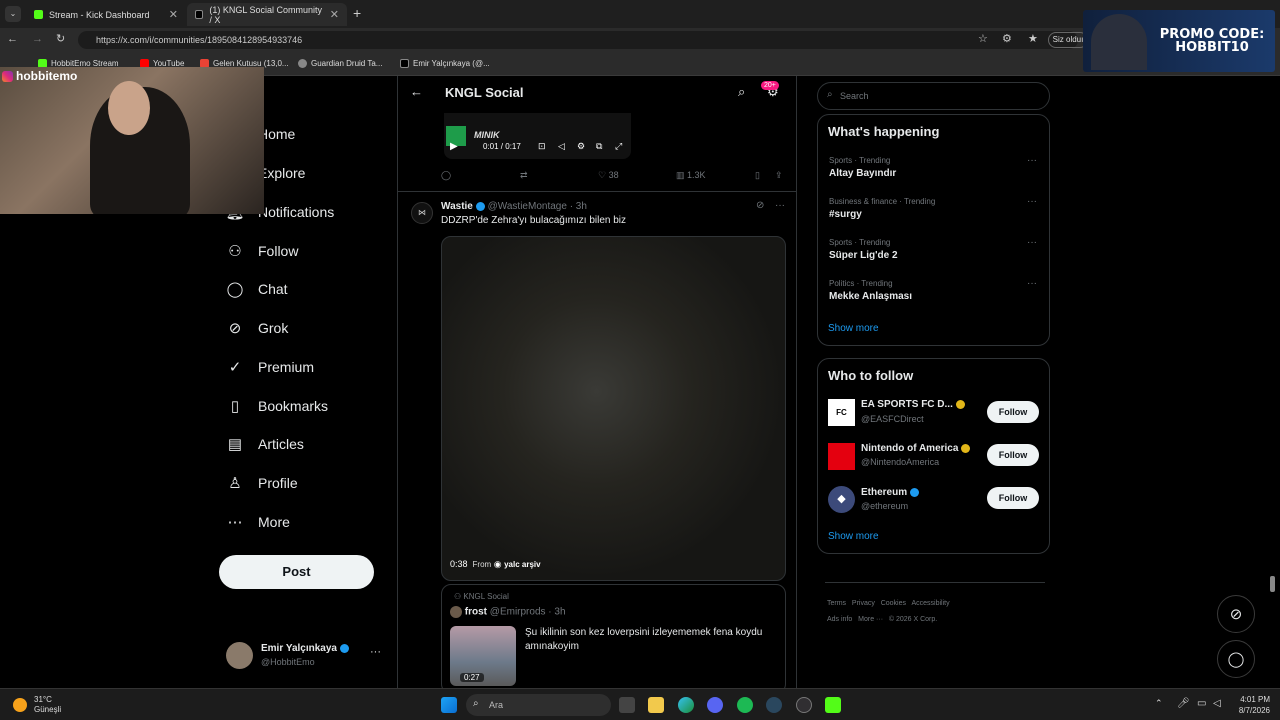 The height and width of the screenshot is (720, 1280). What do you see at coordinates (916, 448) in the screenshot?
I see `wtf-name-row: Nintendo of America` at bounding box center [916, 448].